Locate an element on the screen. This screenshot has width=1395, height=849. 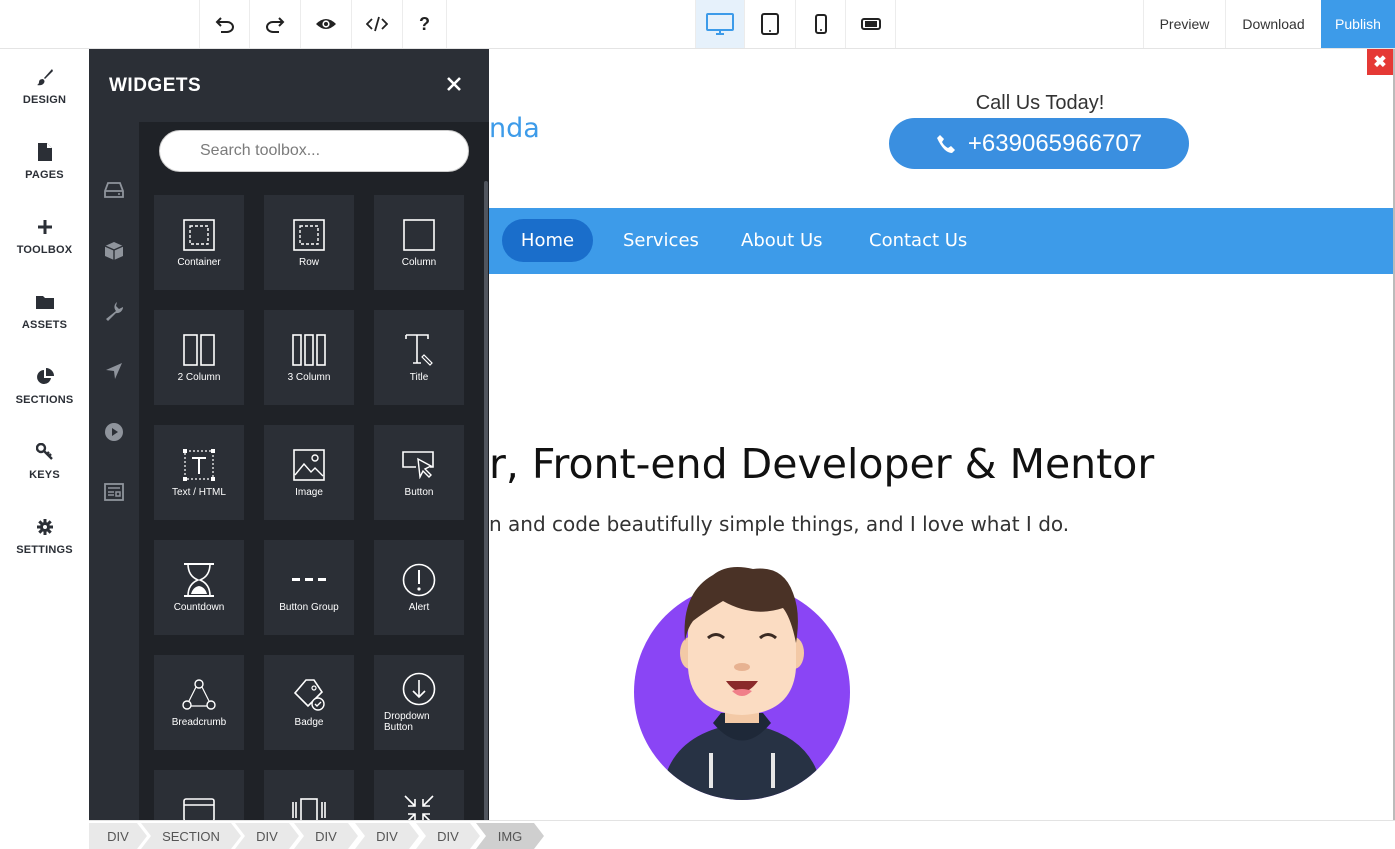
preview-button: Preview is located at coordinates (1184, 24).